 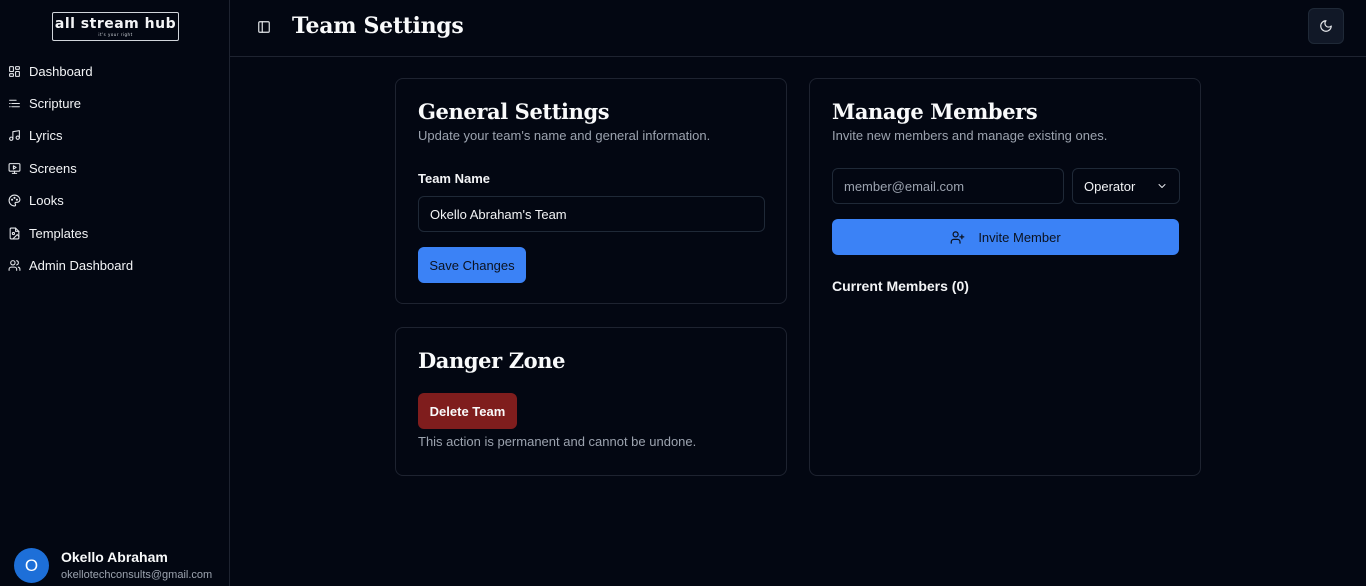 I want to click on users-icon, so click(x=14, y=265).